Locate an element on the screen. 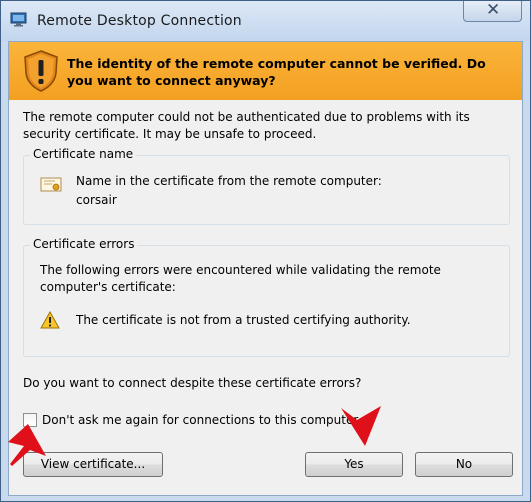  close-icon: ✕ is located at coordinates (493, 10).